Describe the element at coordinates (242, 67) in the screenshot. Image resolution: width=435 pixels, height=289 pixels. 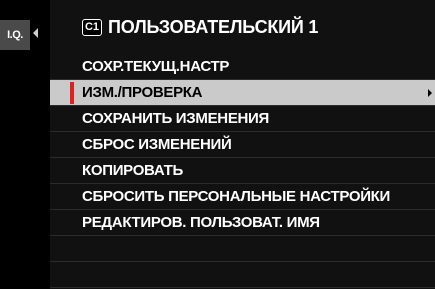
I see `menu-item-save-current-settings: СОХР.ТЕКУЩ.НАСТР` at that location.